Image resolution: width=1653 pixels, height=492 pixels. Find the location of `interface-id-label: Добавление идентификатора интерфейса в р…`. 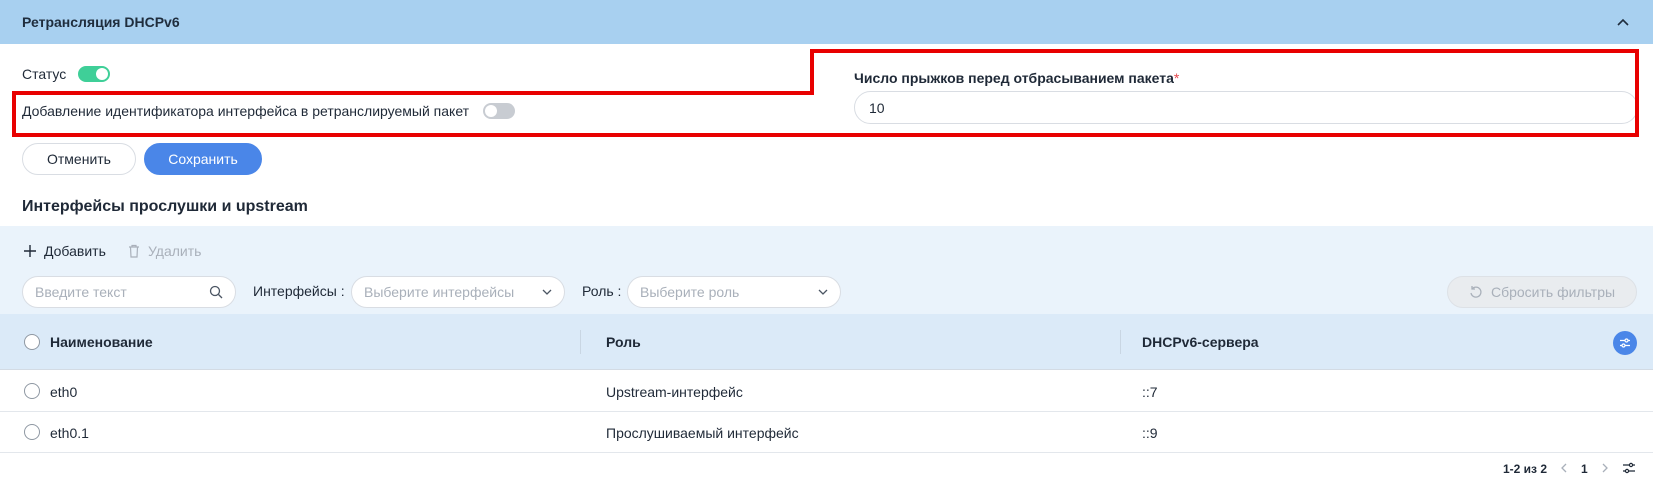

interface-id-label: Добавление идентификатора интерфейса в р… is located at coordinates (246, 111).